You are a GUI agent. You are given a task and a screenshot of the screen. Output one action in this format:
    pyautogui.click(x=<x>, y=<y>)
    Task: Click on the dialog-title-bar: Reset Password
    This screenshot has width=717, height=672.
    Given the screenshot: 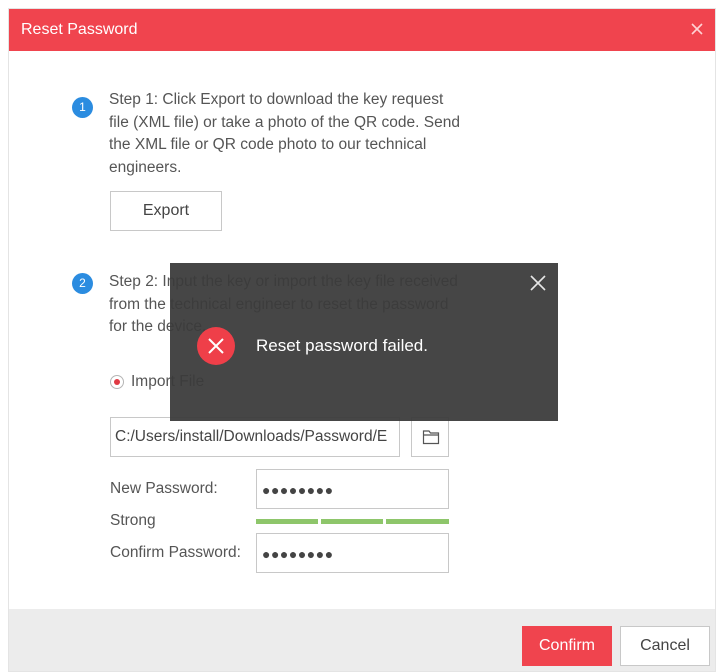 What is the action you would take?
    pyautogui.click(x=362, y=30)
    